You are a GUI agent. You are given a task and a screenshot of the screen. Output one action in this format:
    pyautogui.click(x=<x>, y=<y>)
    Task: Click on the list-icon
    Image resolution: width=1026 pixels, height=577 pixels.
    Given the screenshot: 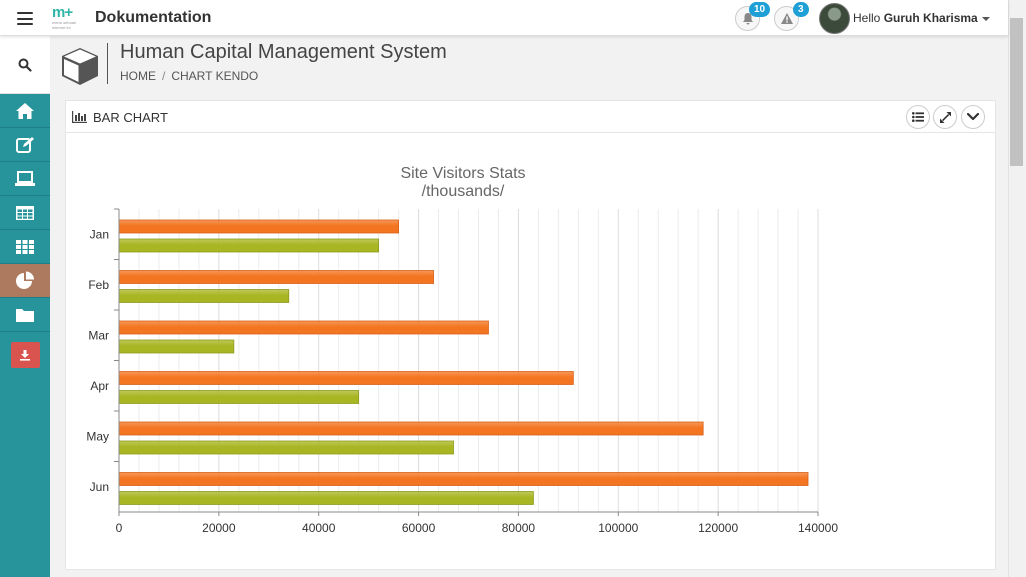 What is the action you would take?
    pyautogui.click(x=918, y=117)
    